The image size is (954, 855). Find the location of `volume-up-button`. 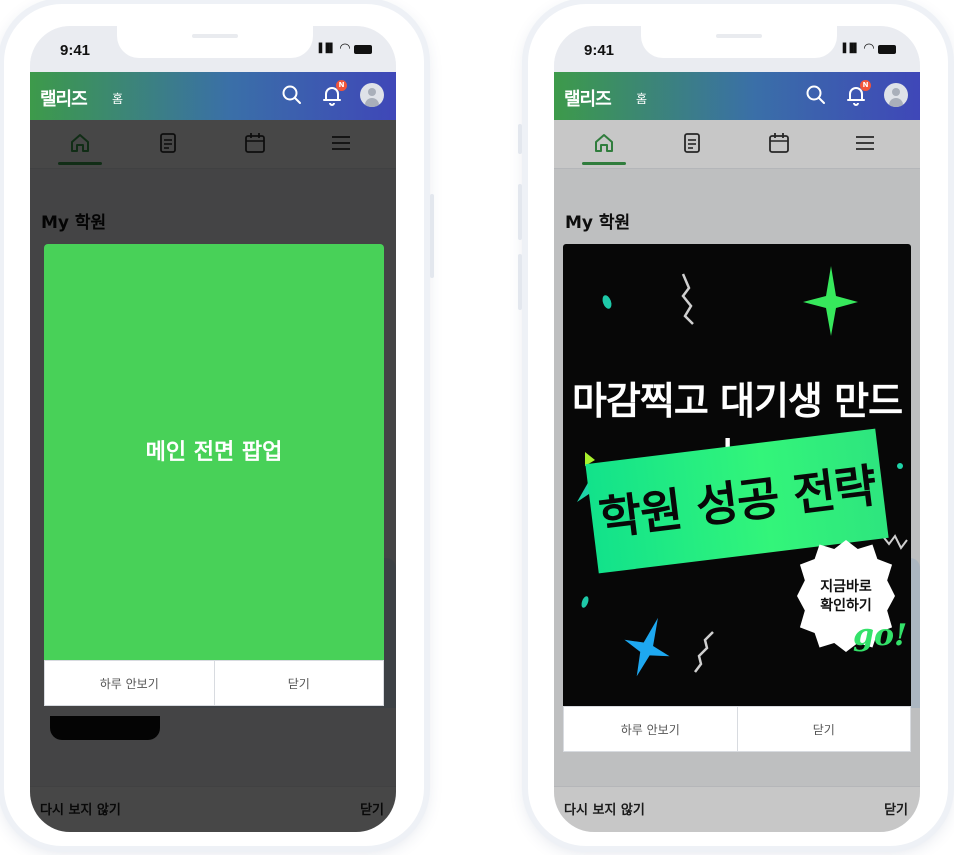

volume-up-button is located at coordinates (520, 212).